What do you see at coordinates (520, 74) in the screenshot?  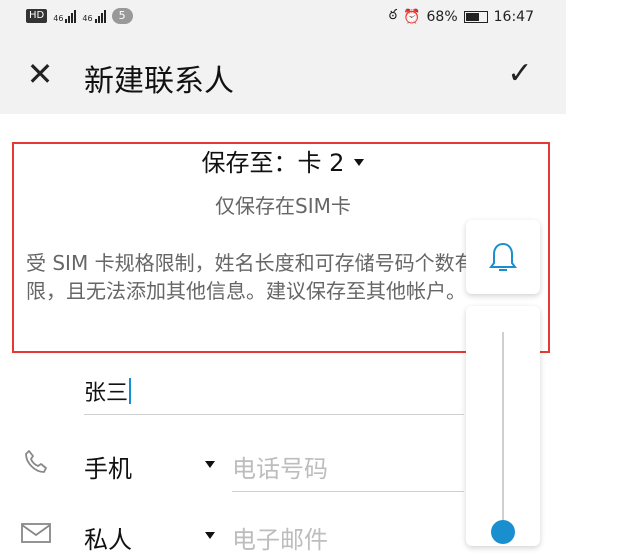 I see `check-icon: ✓` at bounding box center [520, 74].